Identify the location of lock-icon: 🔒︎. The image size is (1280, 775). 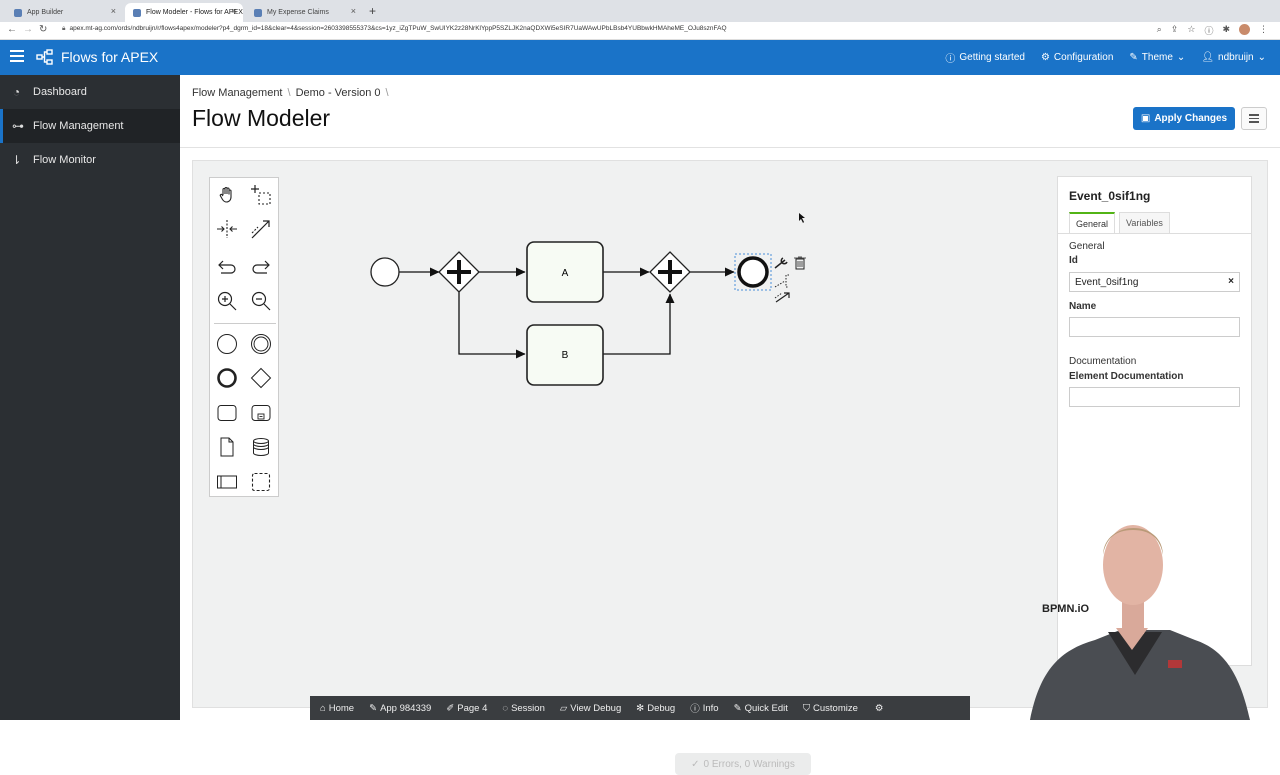
(64, 28).